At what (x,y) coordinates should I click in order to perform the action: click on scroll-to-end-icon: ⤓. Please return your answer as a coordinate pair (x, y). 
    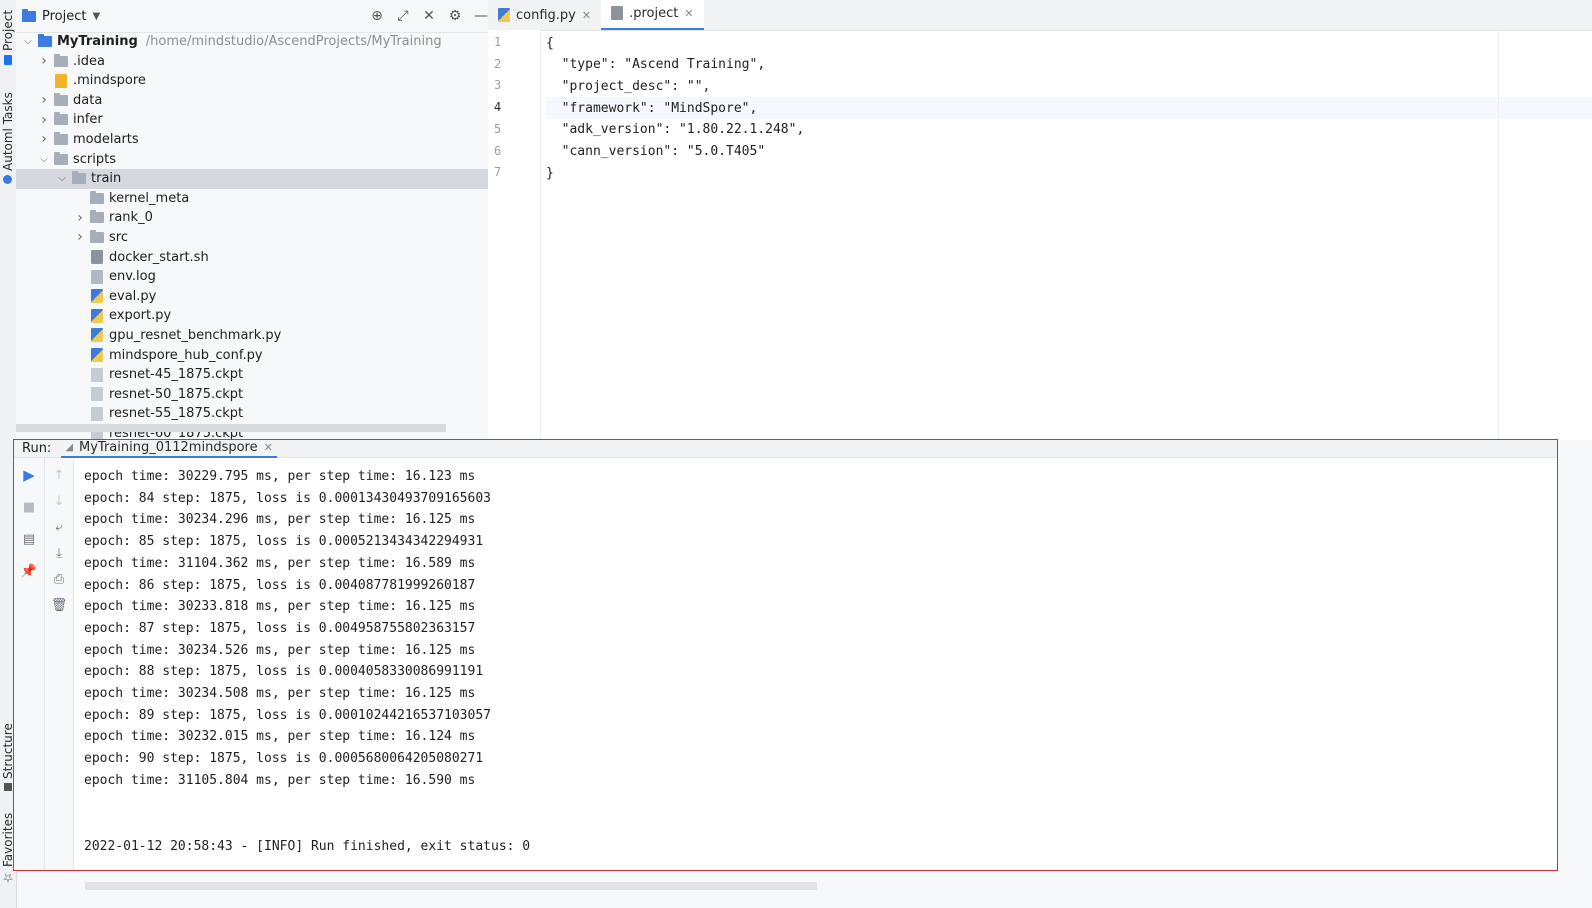
    Looking at the image, I should click on (59, 553).